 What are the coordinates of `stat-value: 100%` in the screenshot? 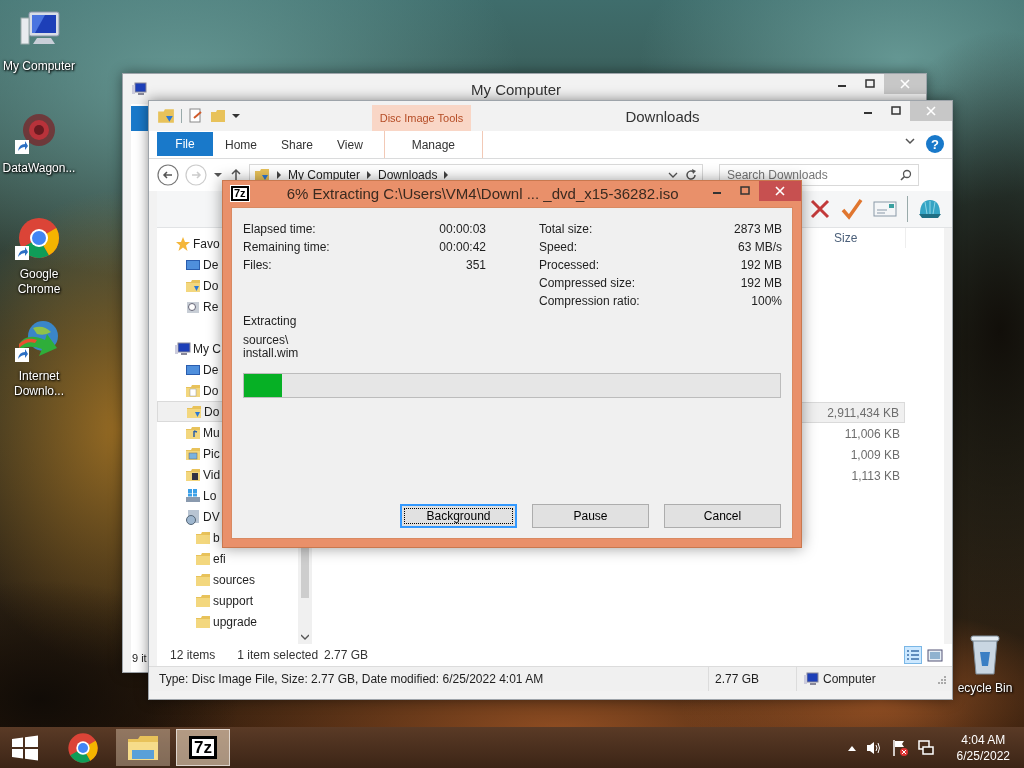 It's located at (766, 301).